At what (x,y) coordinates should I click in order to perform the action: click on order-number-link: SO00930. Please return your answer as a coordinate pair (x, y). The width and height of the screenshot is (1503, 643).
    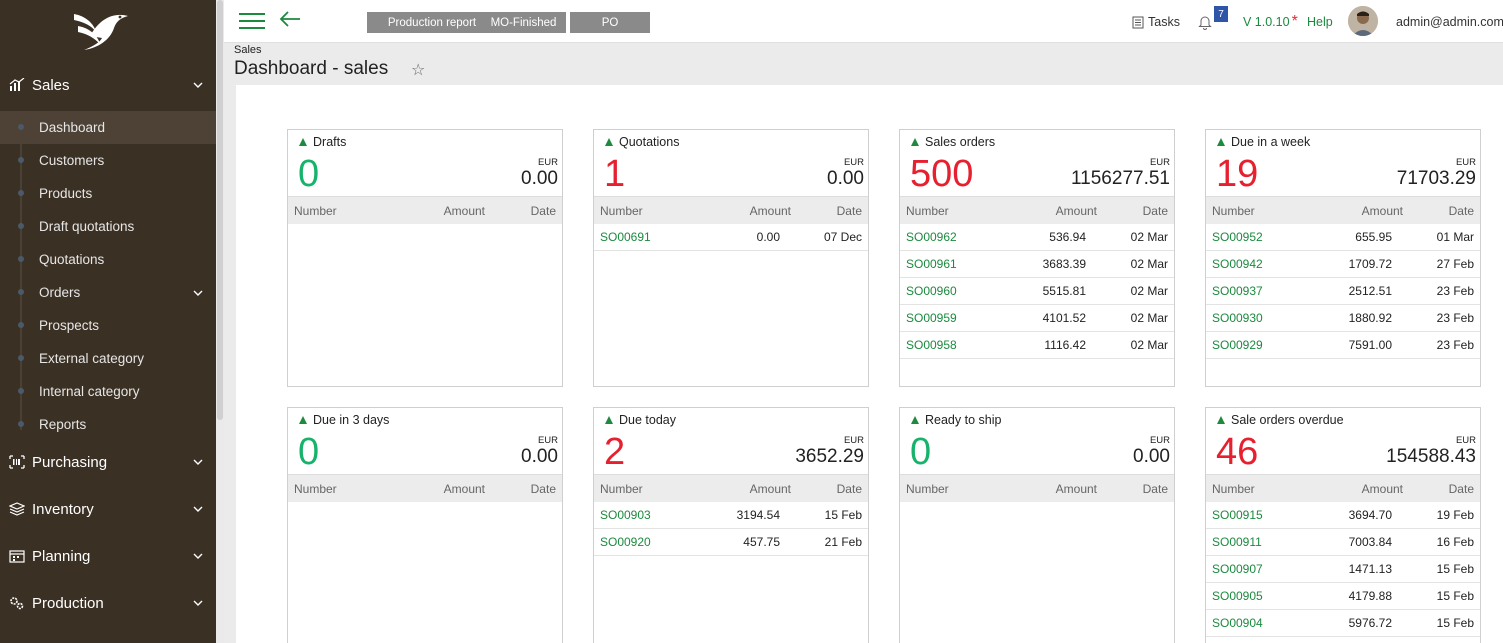
    Looking at the image, I should click on (1237, 318).